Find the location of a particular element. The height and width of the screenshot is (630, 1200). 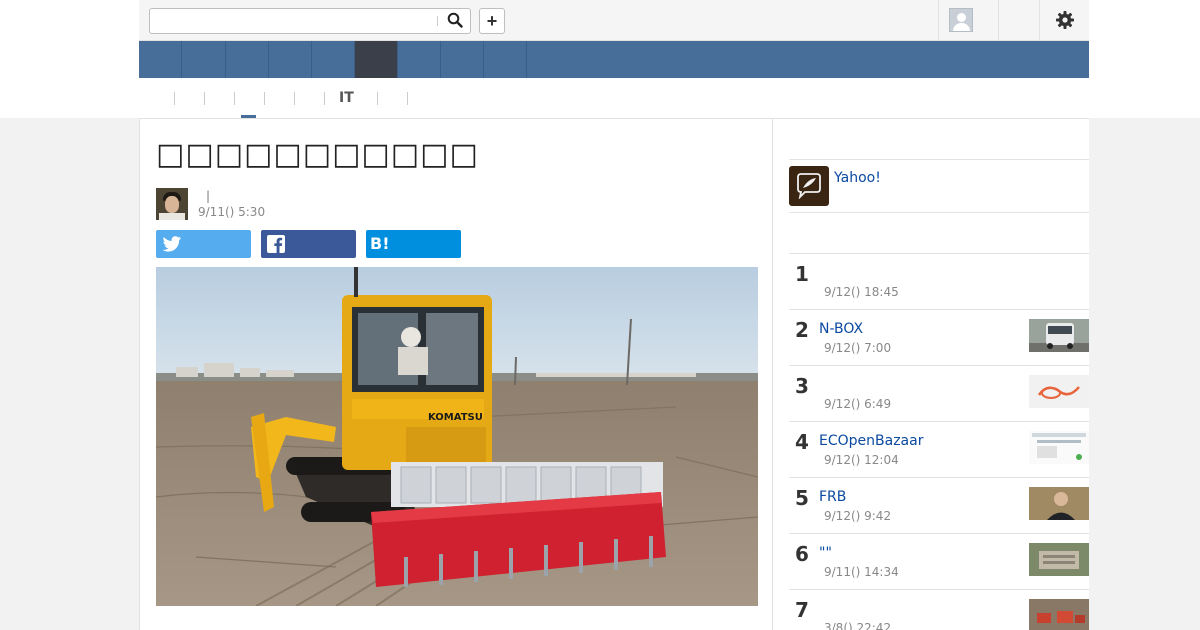

ranking-item: 5 FRB 9/12() 9:42 is located at coordinates (939, 505).